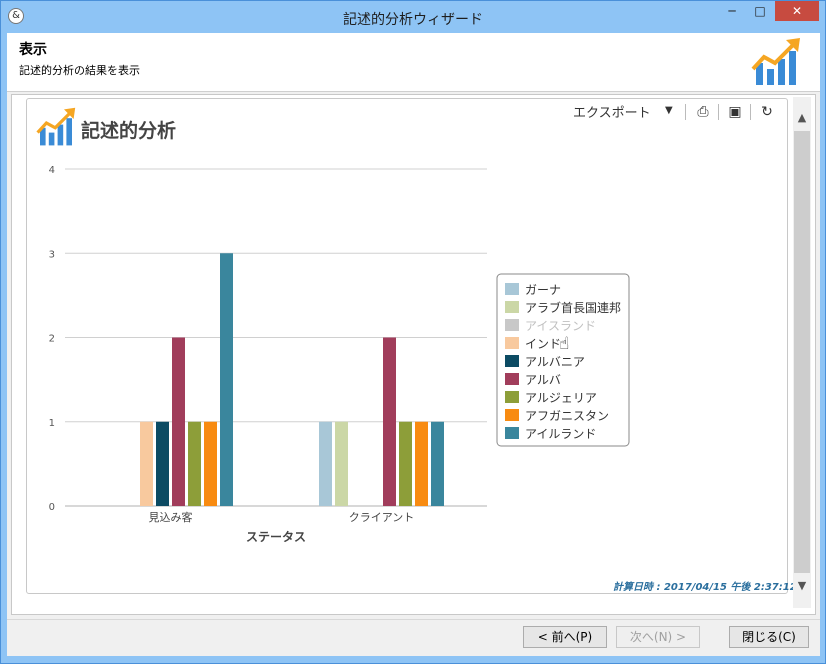  What do you see at coordinates (669, 111) in the screenshot?
I see `caret-down-icon: ▼` at bounding box center [669, 111].